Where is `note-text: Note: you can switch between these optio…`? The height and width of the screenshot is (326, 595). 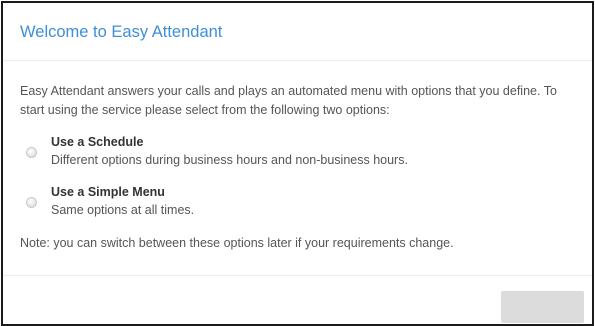
note-text: Note: you can switch between these optio… is located at coordinates (237, 243).